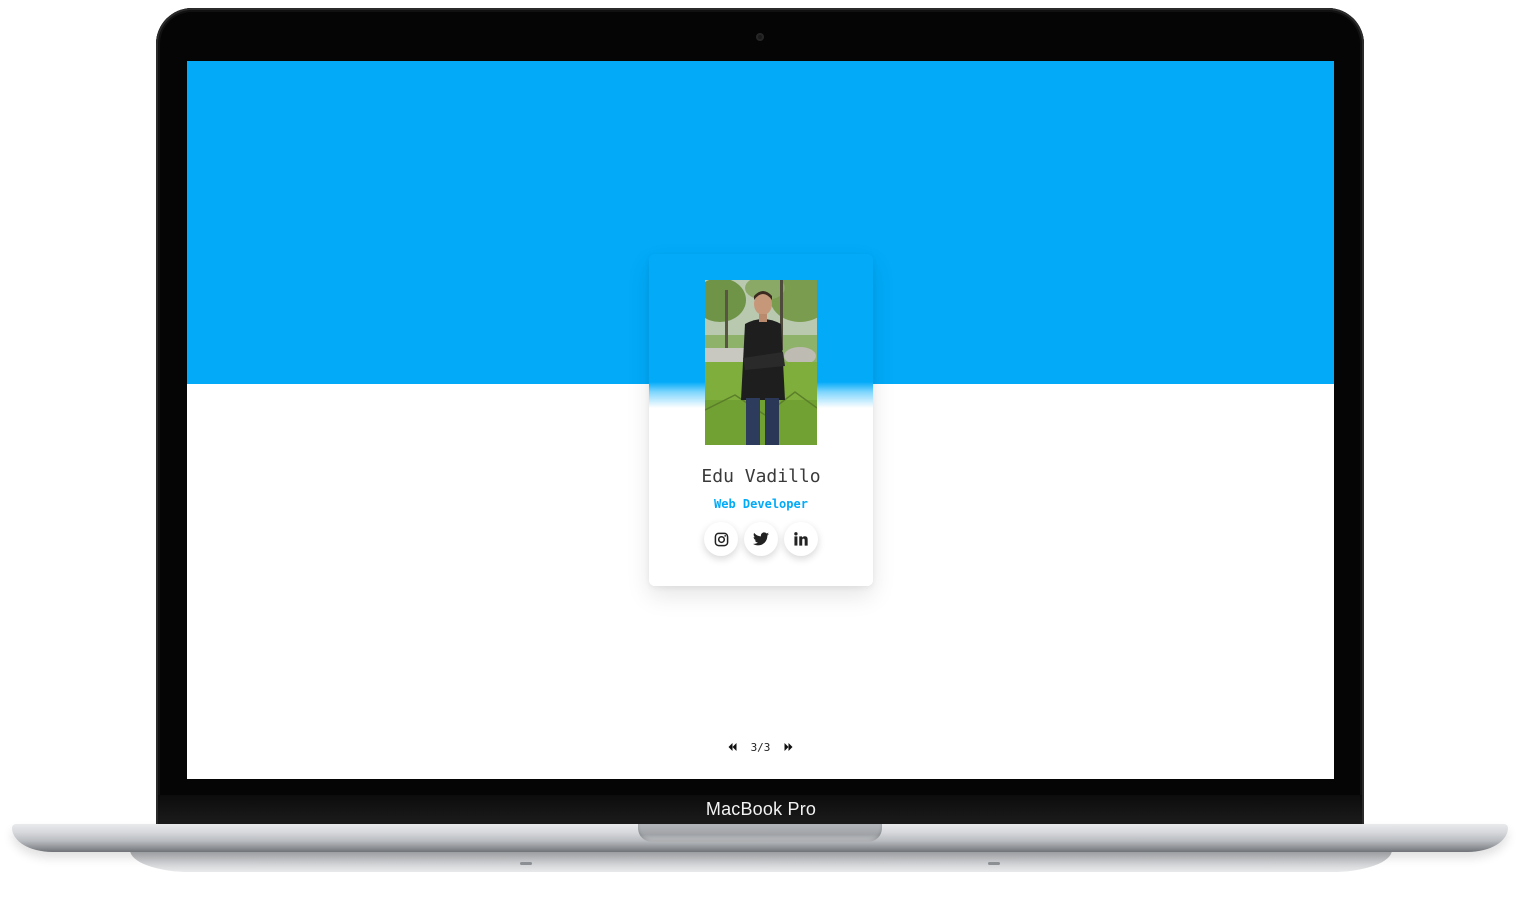 Image resolution: width=1522 pixels, height=907 pixels. I want to click on double-chevron-right-icon, so click(788, 747).